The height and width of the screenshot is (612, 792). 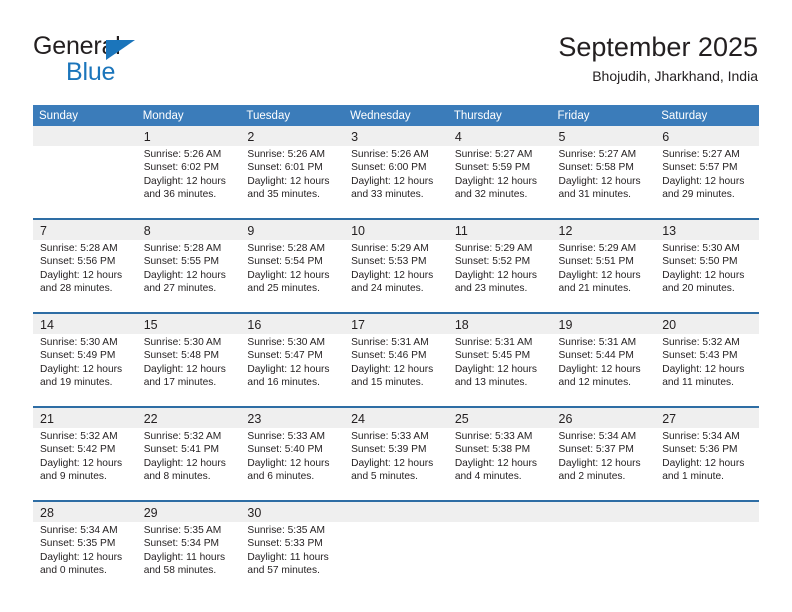 I want to click on day-number: 27, so click(x=707, y=418).